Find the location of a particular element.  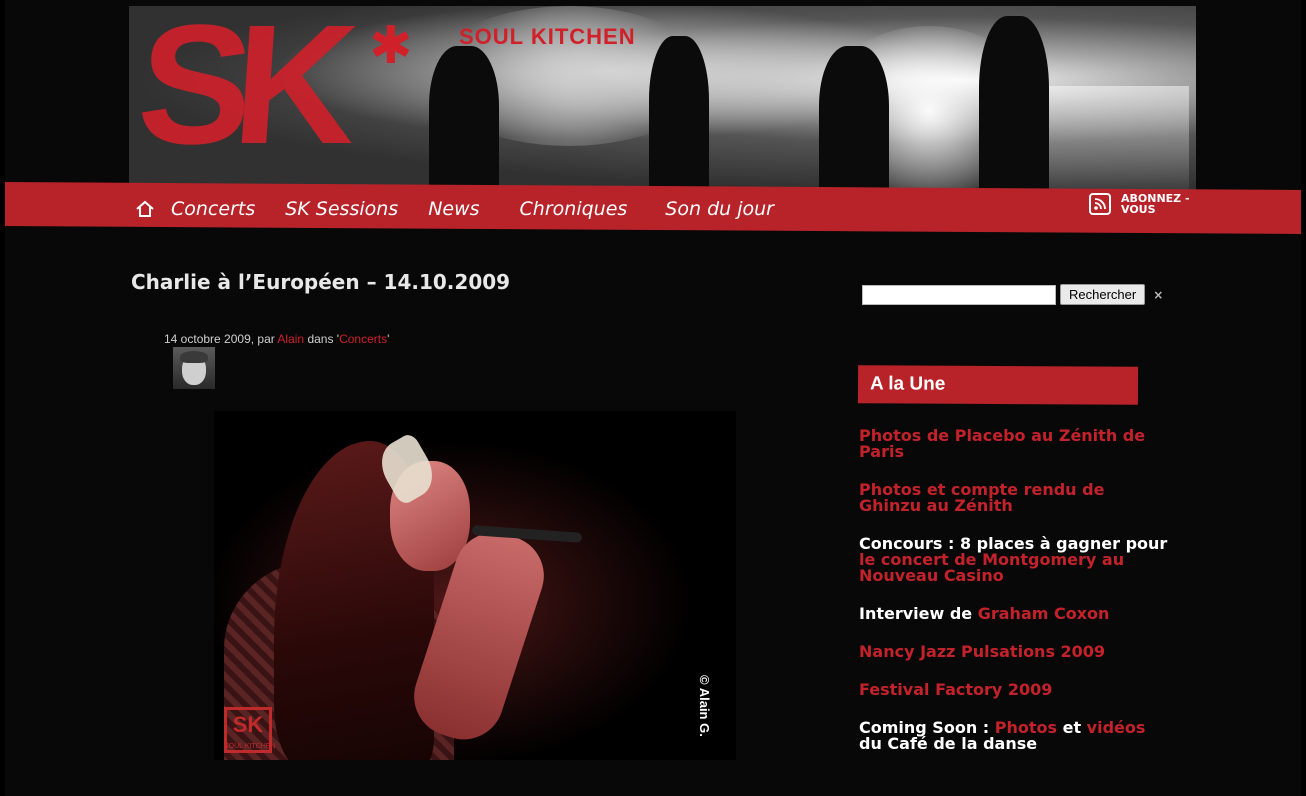

post-date: 14 octobre 2009, par is located at coordinates (221, 339).